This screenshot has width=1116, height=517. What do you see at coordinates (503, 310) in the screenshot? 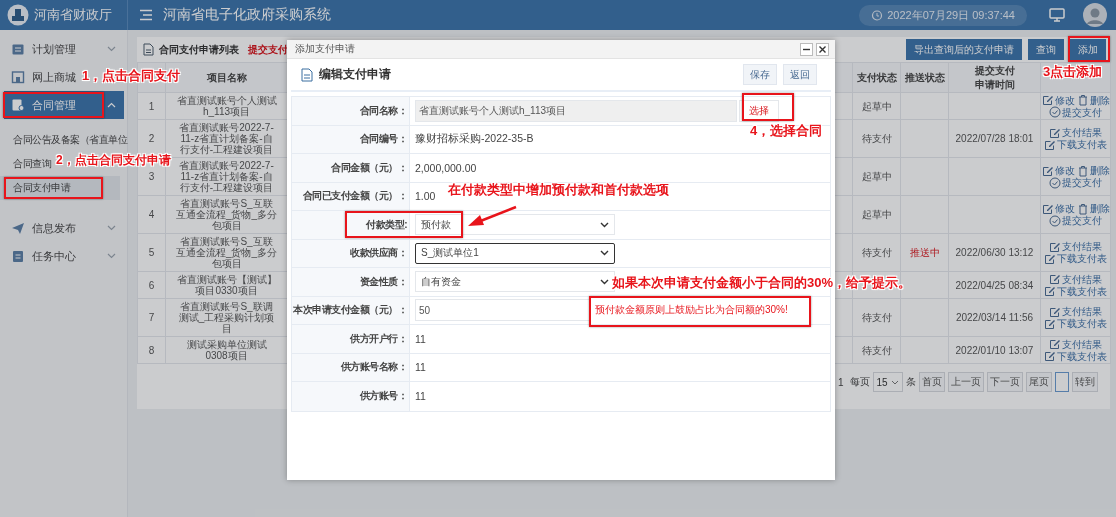
I see `amount-field: 50` at bounding box center [503, 310].